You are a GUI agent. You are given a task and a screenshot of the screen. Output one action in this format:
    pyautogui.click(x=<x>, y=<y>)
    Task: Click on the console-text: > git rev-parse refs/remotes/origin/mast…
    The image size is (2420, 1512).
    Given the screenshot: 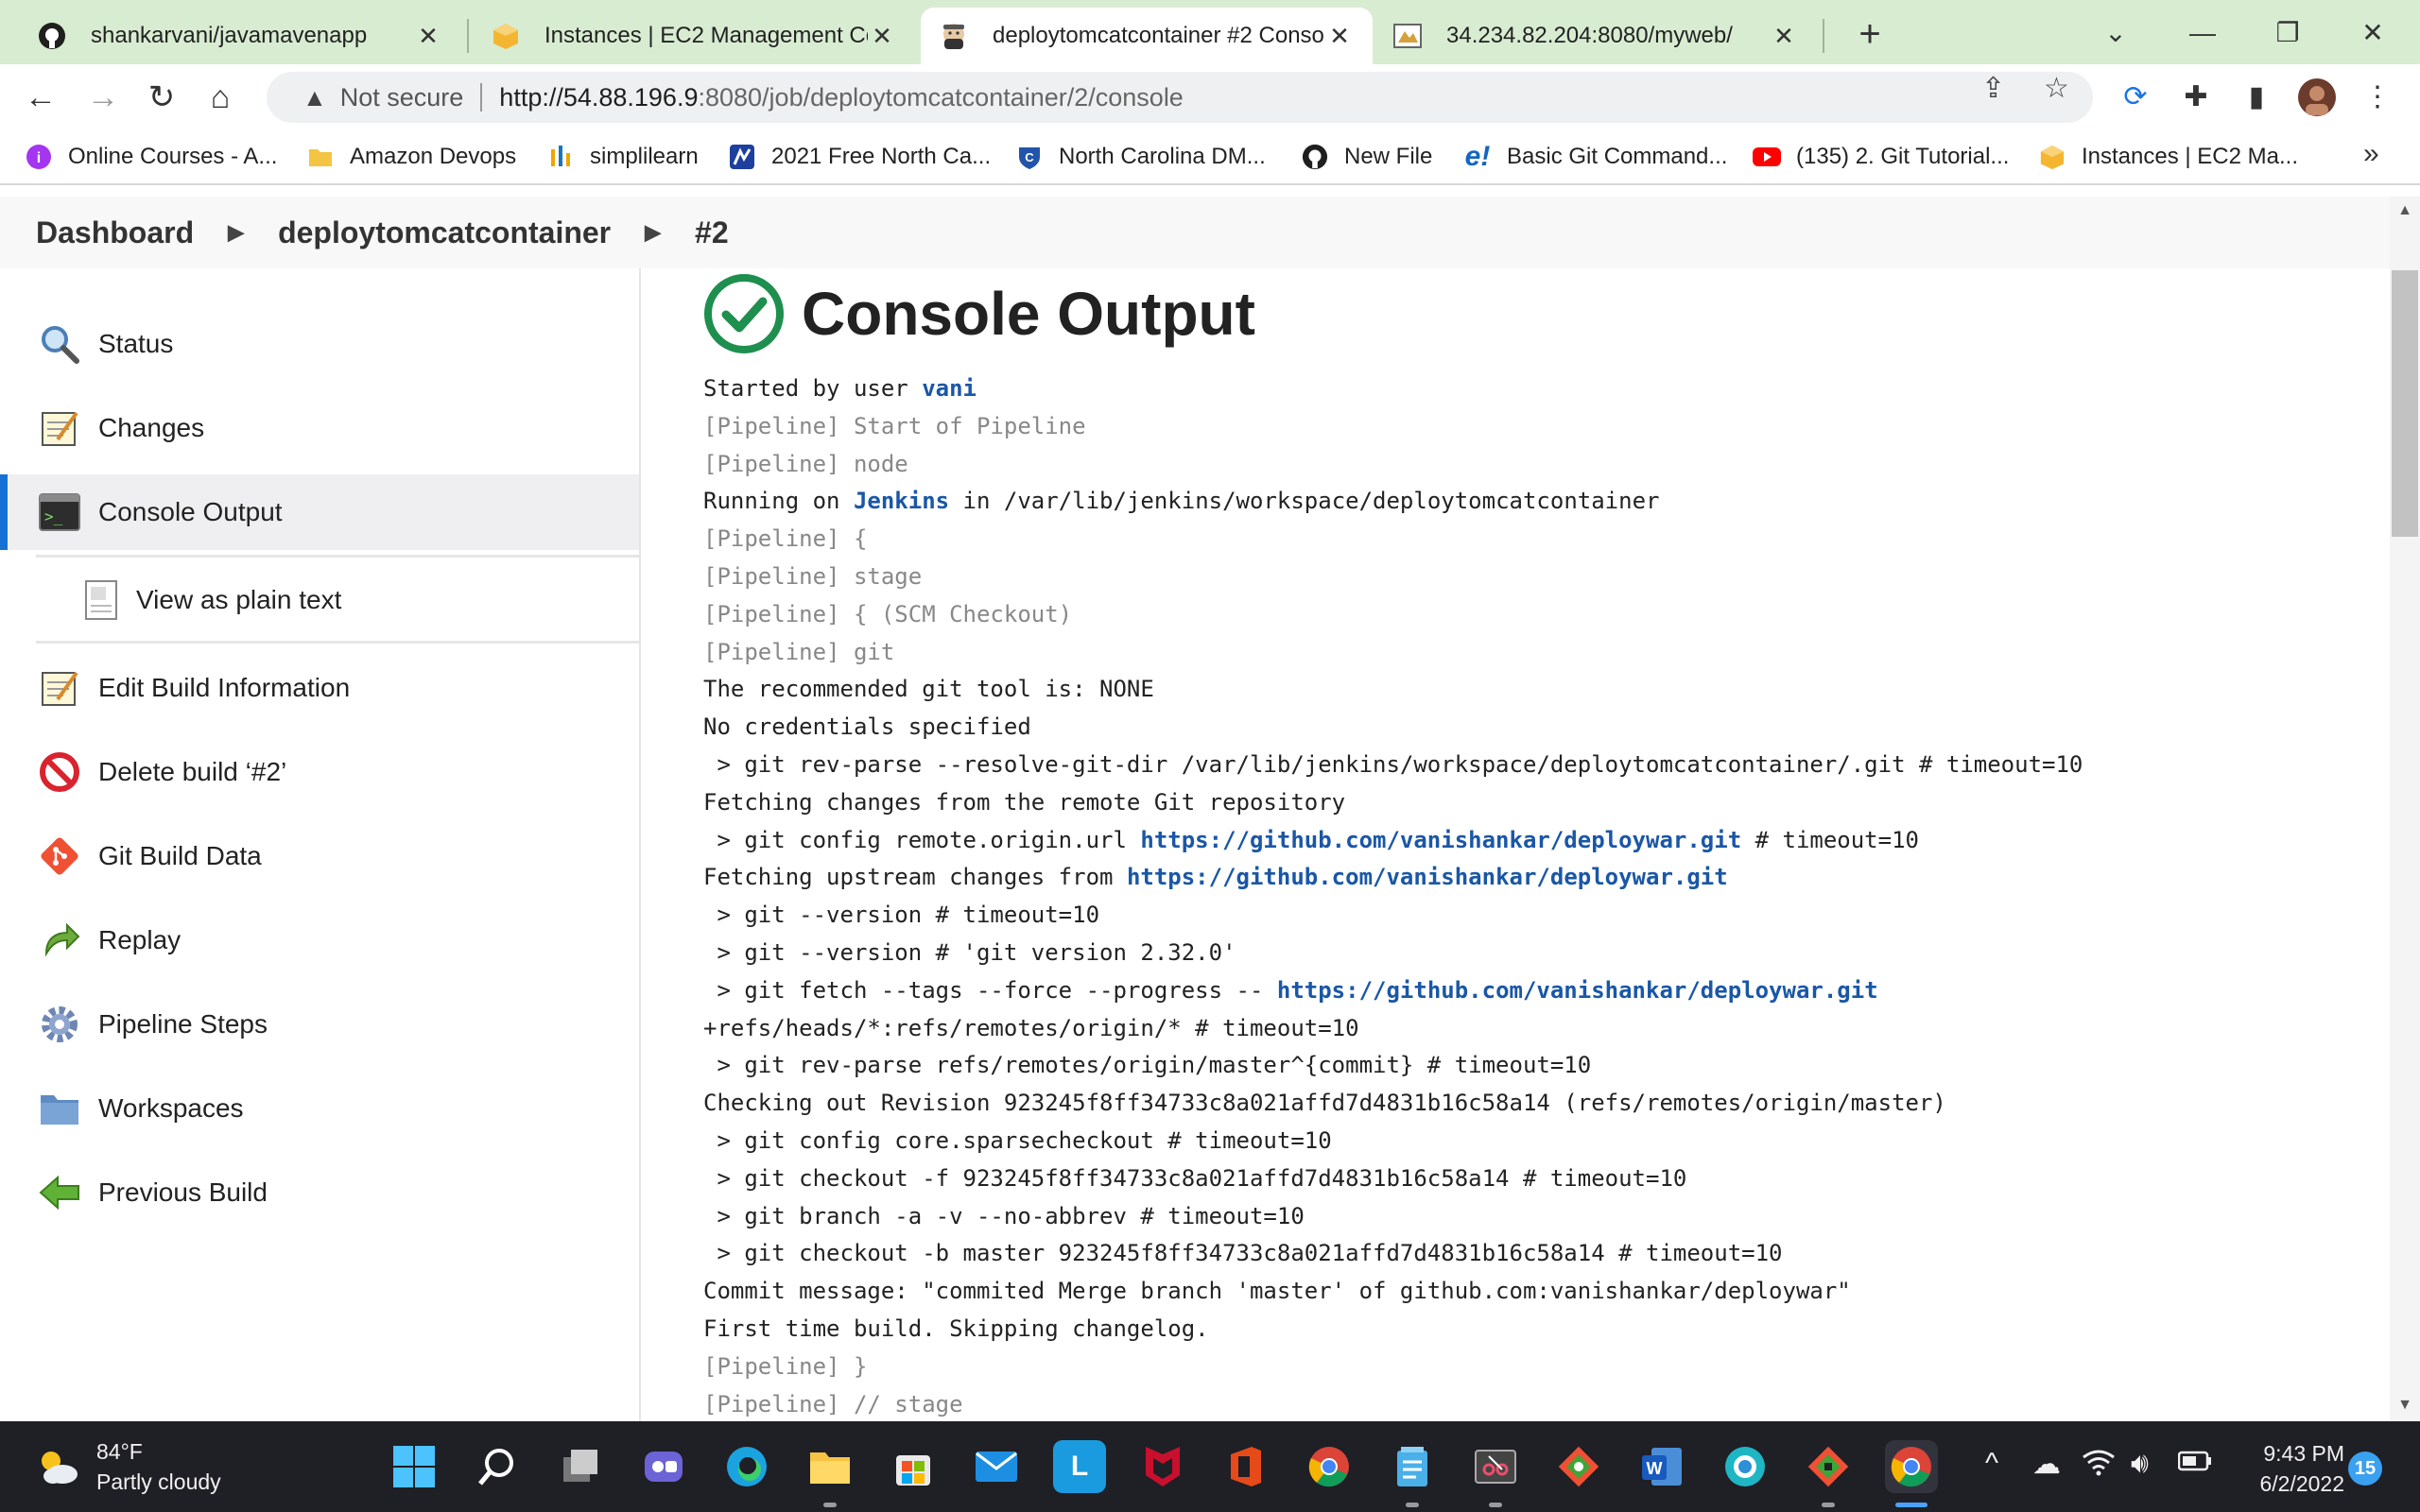 What is the action you would take?
    pyautogui.click(x=1147, y=1065)
    